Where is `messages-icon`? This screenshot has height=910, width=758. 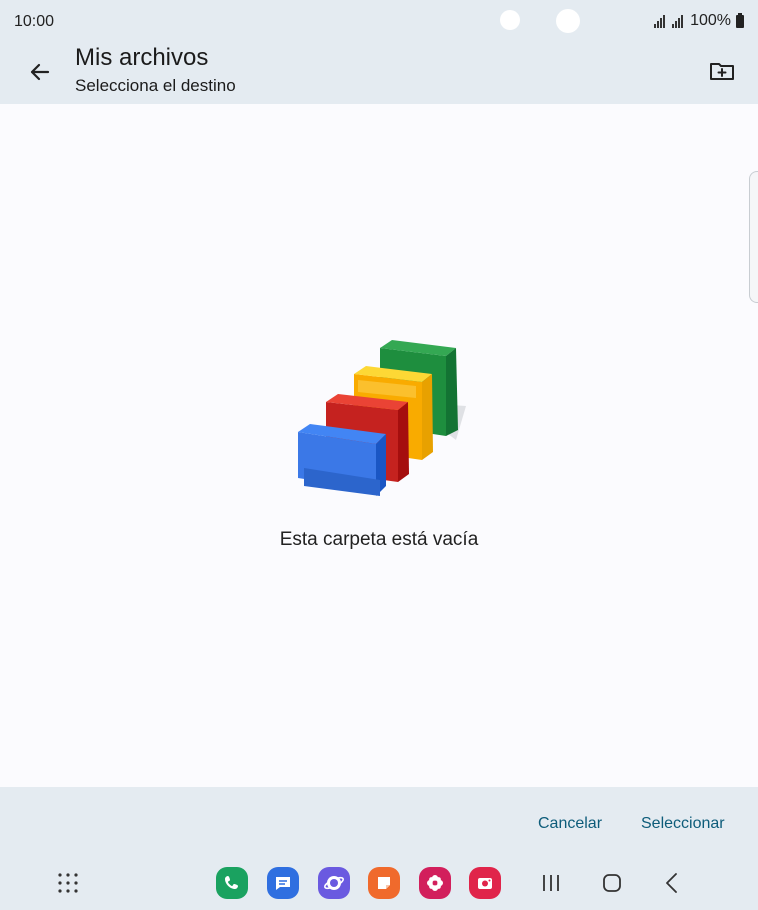 messages-icon is located at coordinates (283, 883).